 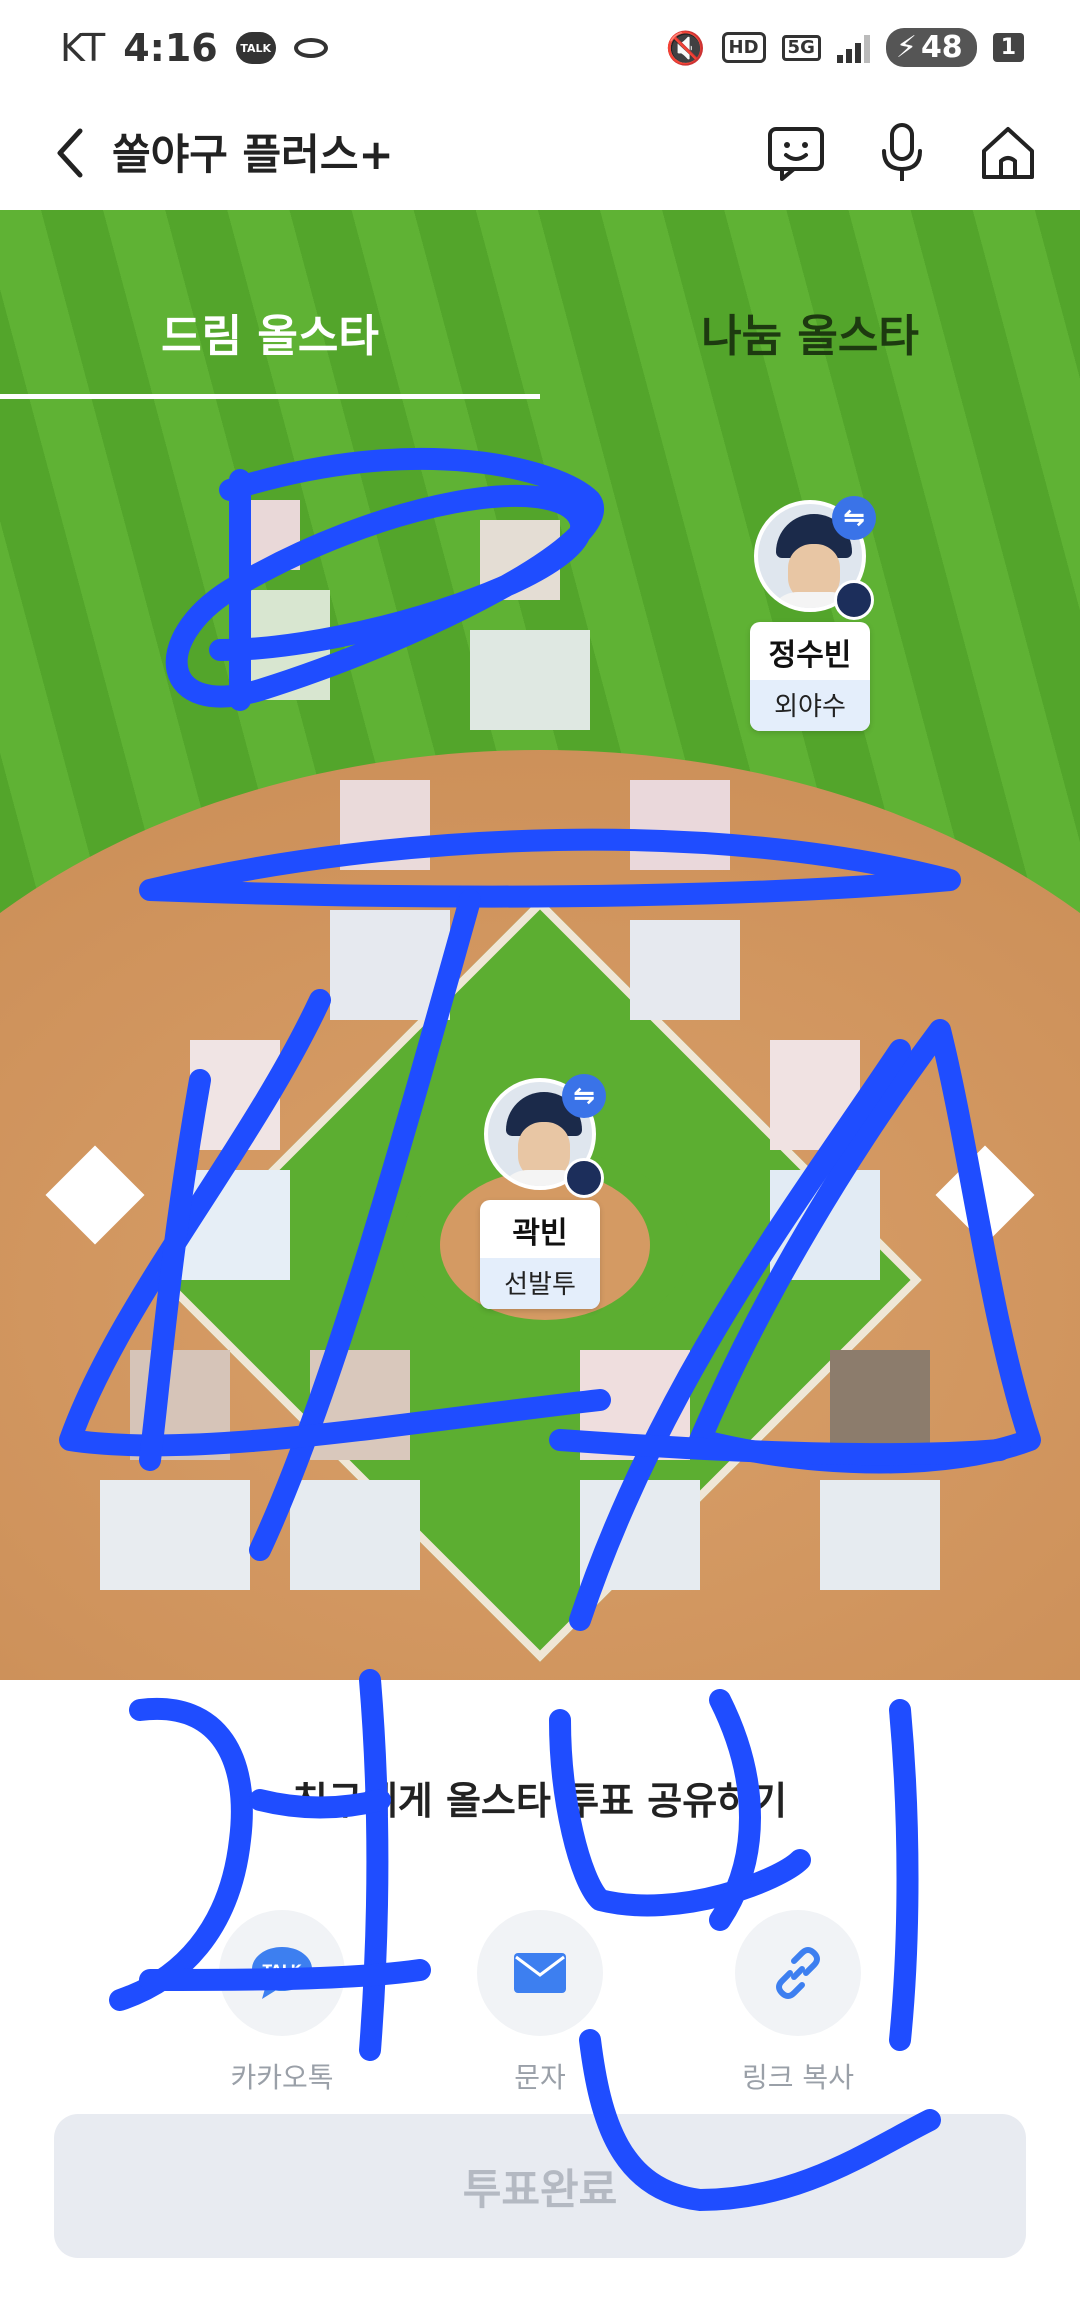 What do you see at coordinates (810, 655) in the screenshot?
I see `player-name: 정수빈` at bounding box center [810, 655].